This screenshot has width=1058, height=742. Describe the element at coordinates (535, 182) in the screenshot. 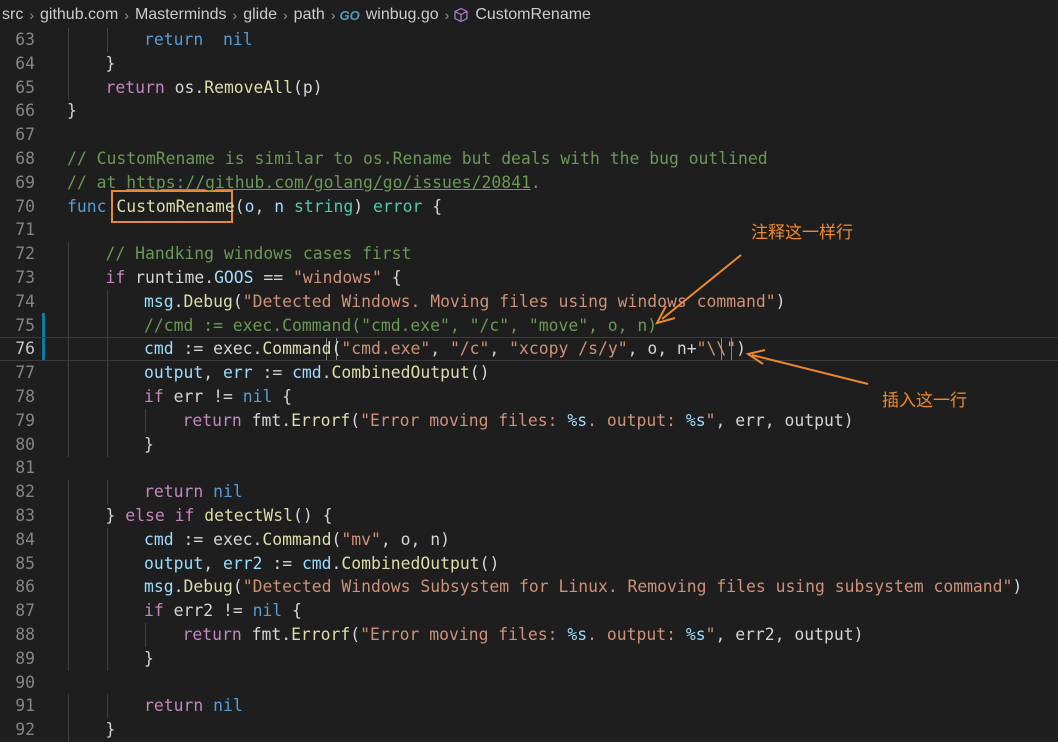

I see `code-token: .` at that location.